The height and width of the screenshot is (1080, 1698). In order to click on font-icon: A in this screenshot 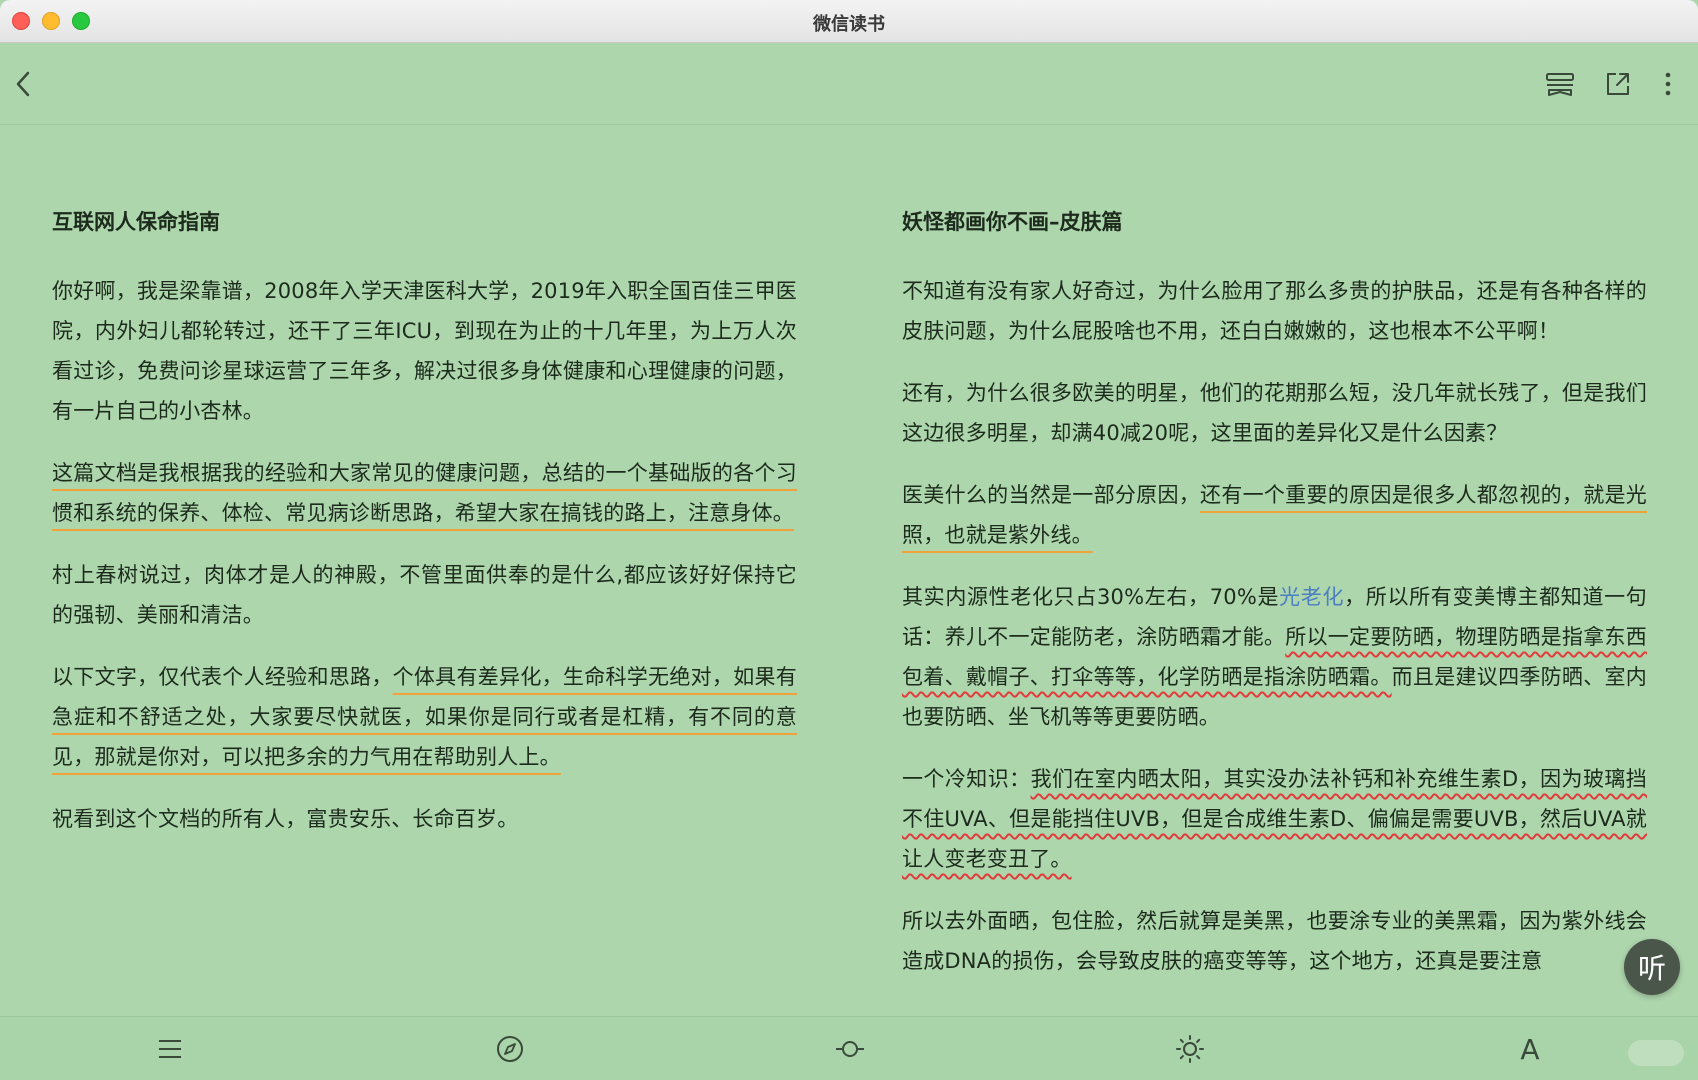, I will do `click(1530, 1049)`.